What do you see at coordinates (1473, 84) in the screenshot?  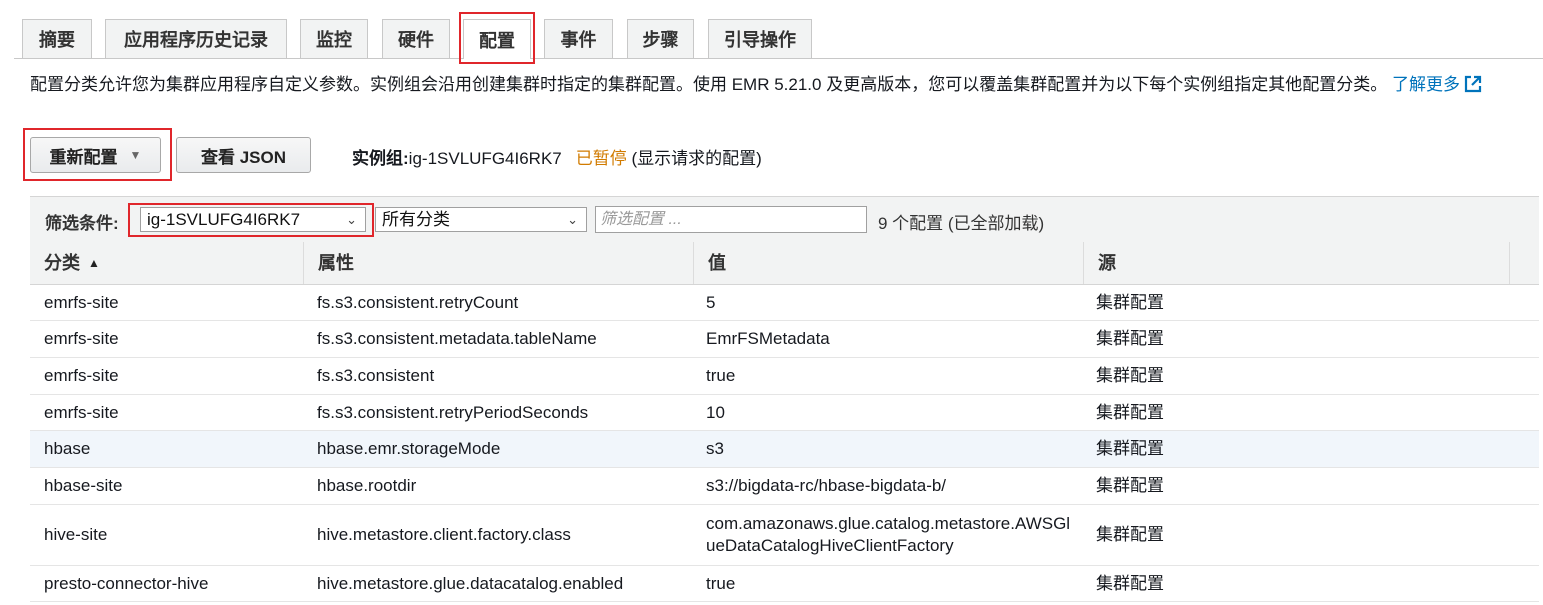 I see `external-link-icon` at bounding box center [1473, 84].